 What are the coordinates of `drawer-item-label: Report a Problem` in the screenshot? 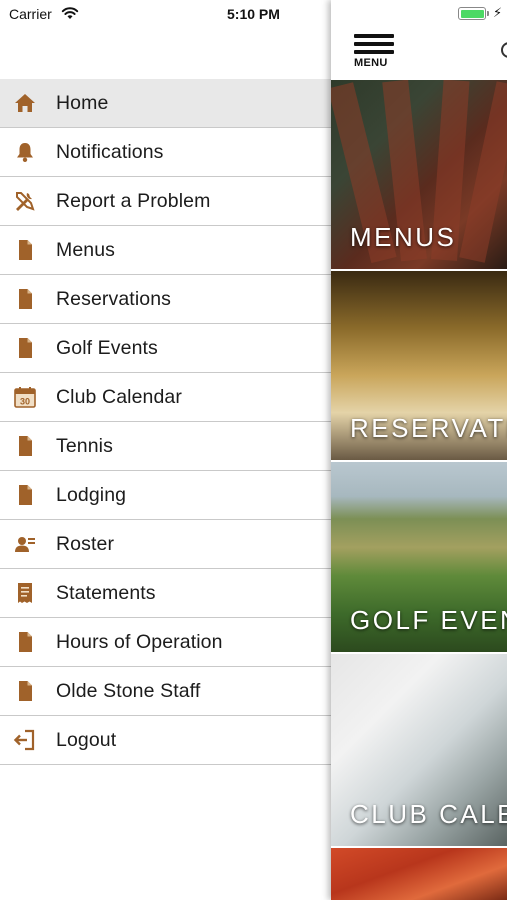 It's located at (133, 200).